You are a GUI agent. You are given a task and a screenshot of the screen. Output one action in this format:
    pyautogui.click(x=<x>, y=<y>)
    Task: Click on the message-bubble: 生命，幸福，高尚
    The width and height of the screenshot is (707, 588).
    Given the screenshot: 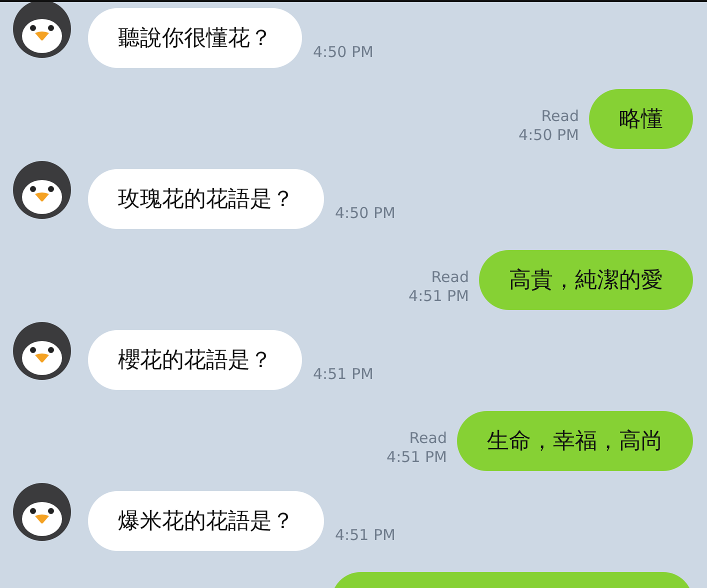 What is the action you would take?
    pyautogui.click(x=575, y=440)
    